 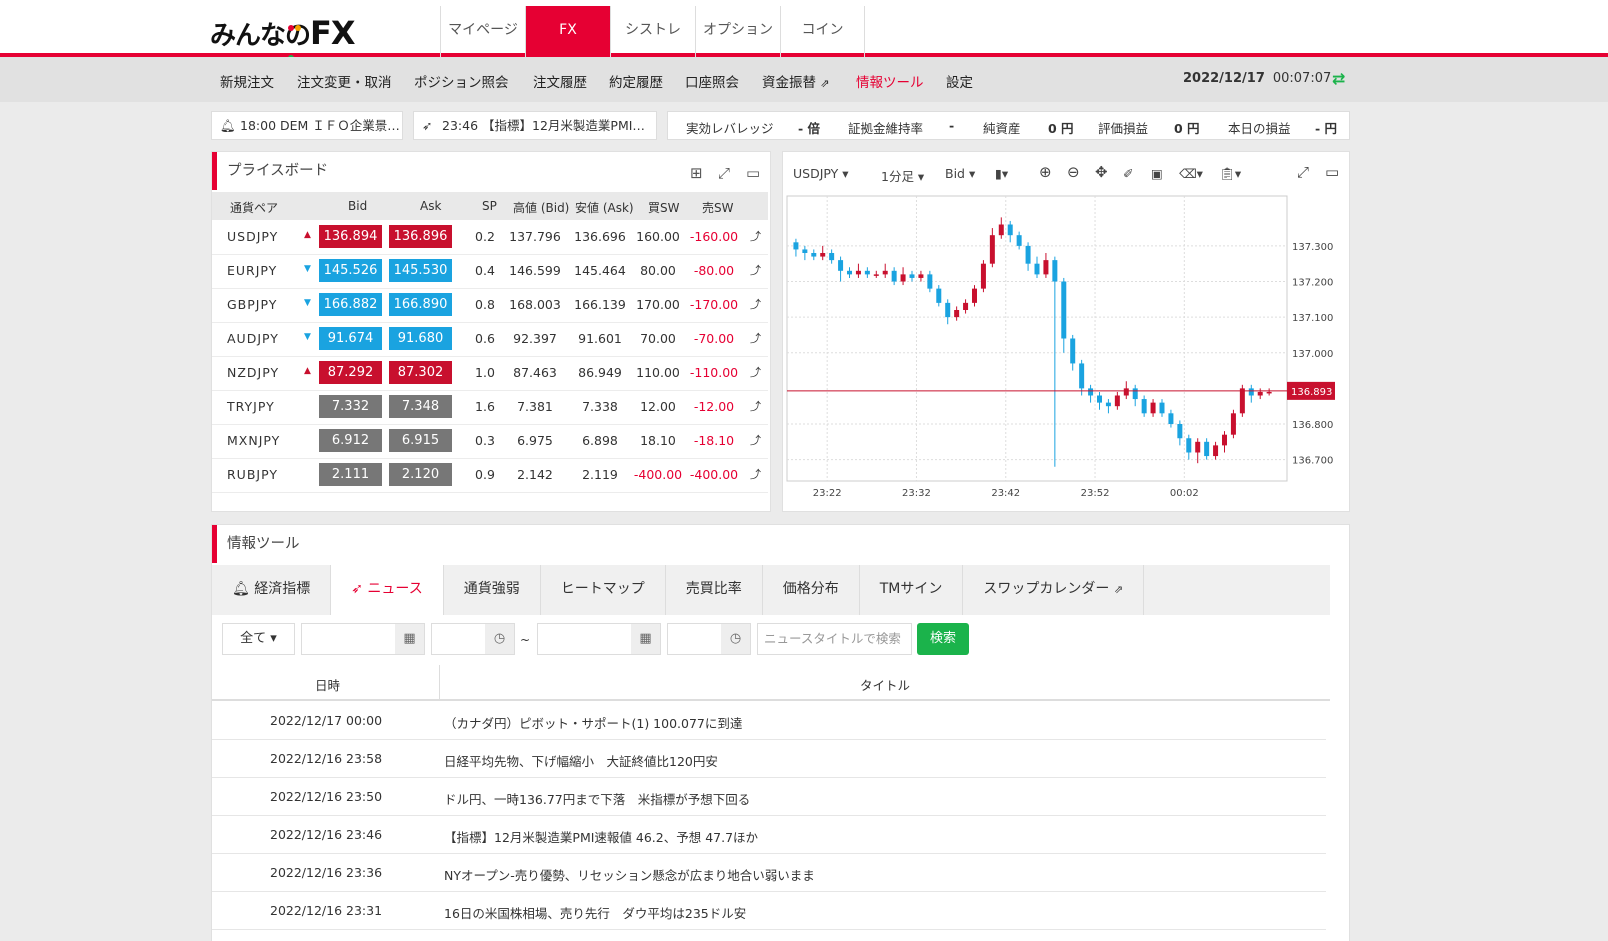 I want to click on end-time-input: ◷, so click(x=709, y=639).